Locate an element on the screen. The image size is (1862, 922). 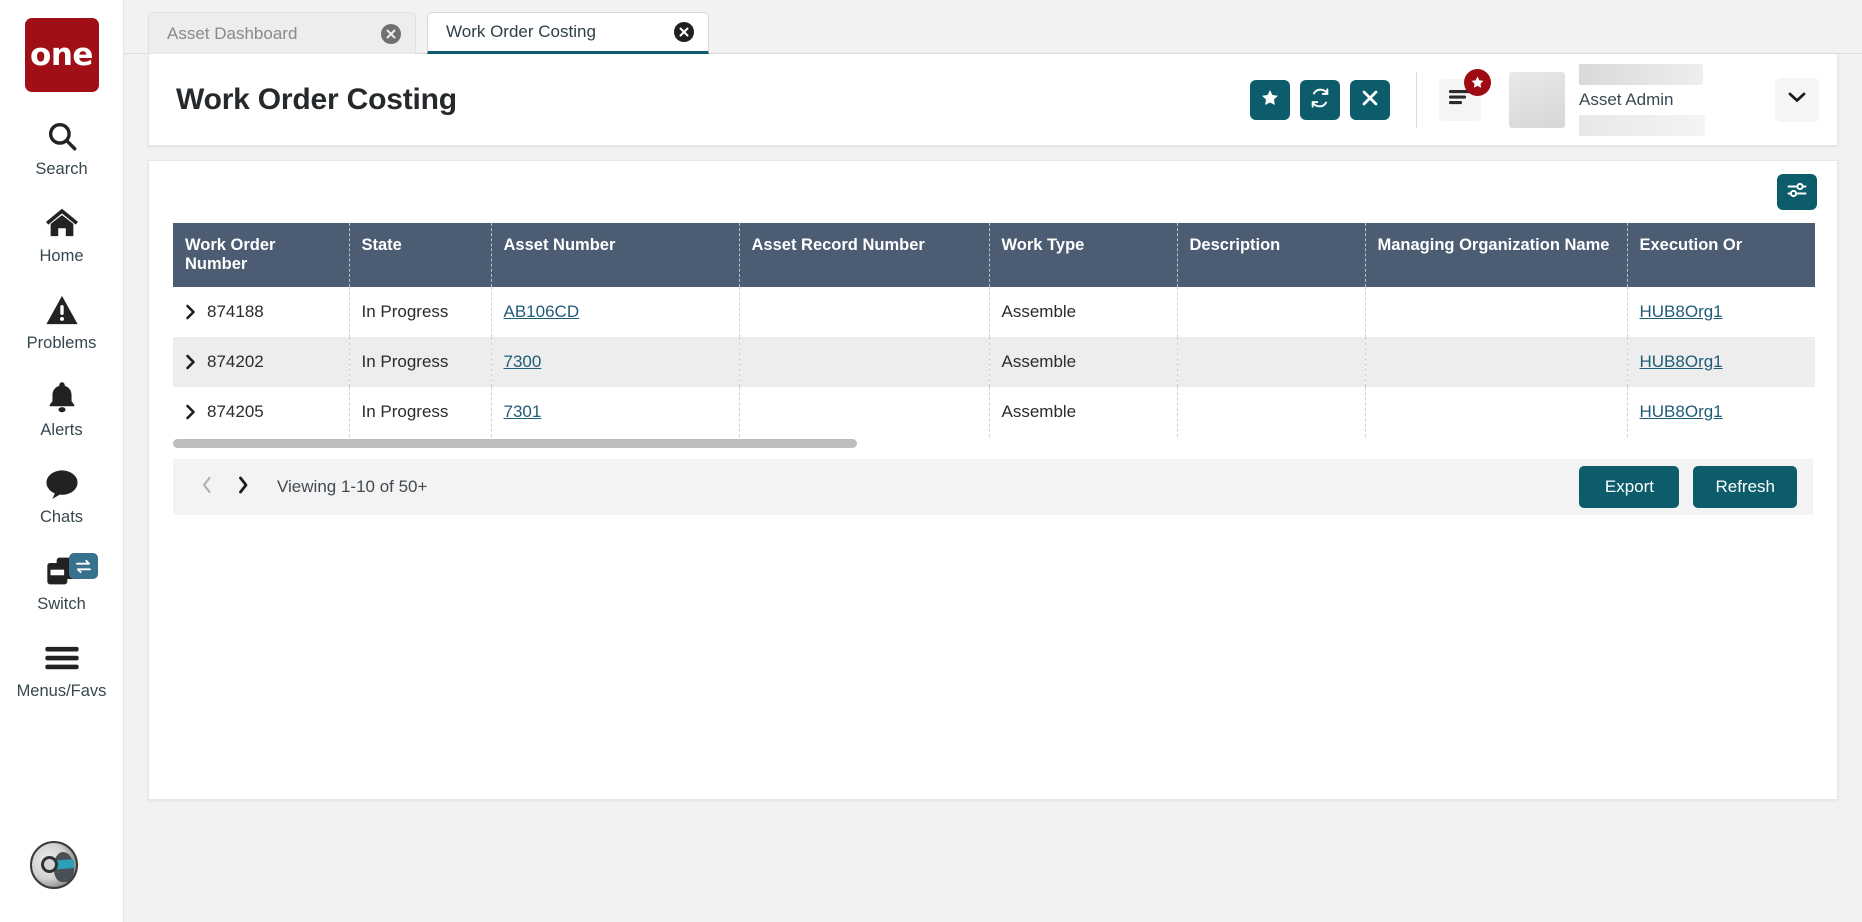
user-profile-block: Asset Admin is located at coordinates (1664, 99).